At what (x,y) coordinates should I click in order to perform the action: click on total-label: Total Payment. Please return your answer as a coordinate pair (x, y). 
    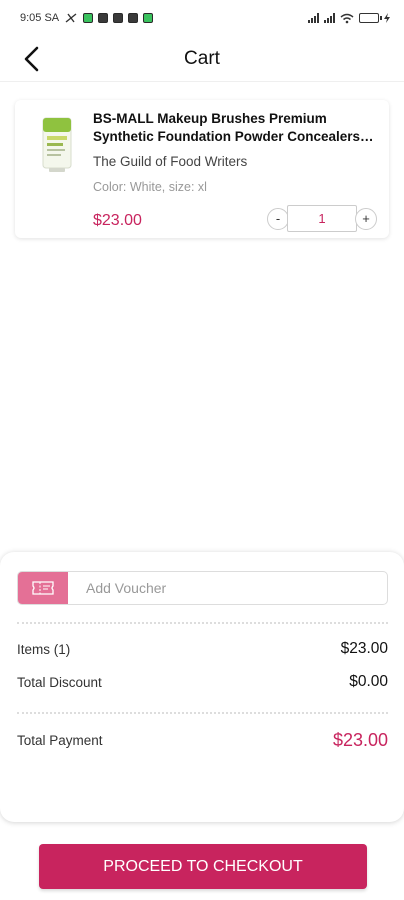
    Looking at the image, I should click on (60, 740).